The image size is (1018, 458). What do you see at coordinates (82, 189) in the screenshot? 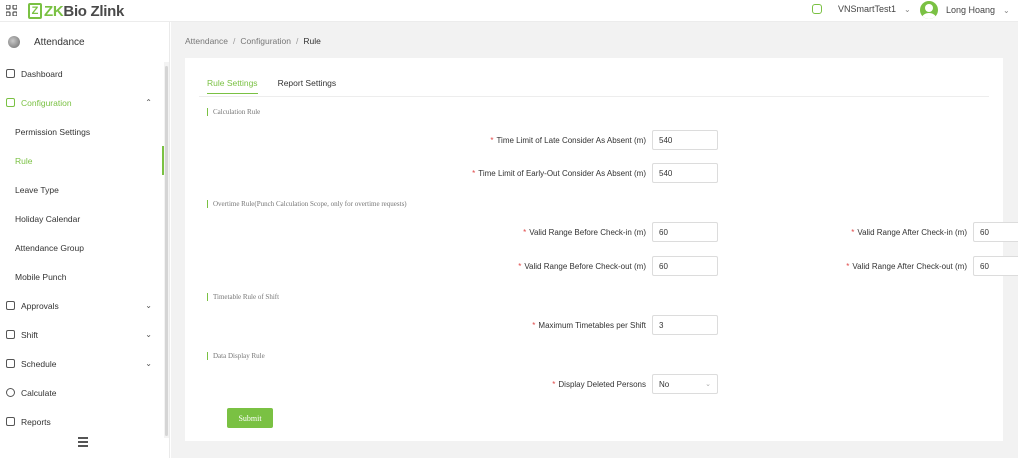
I see `sidebar-item-leave-type: Leave Type` at bounding box center [82, 189].